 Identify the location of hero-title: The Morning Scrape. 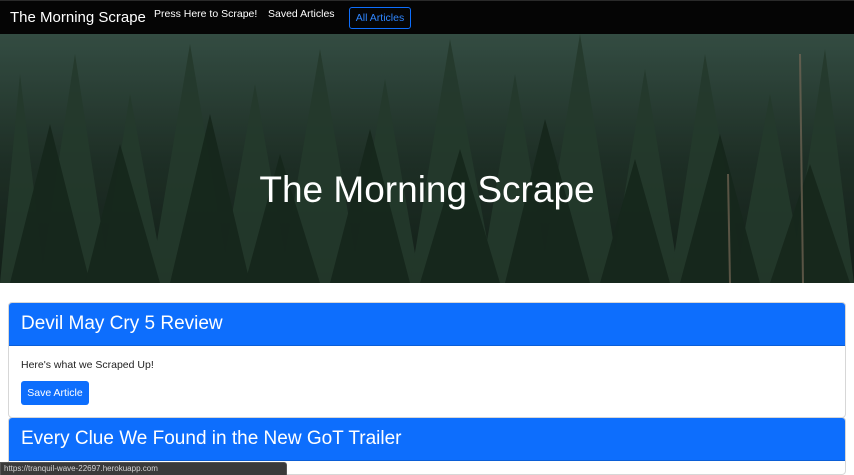
(427, 189).